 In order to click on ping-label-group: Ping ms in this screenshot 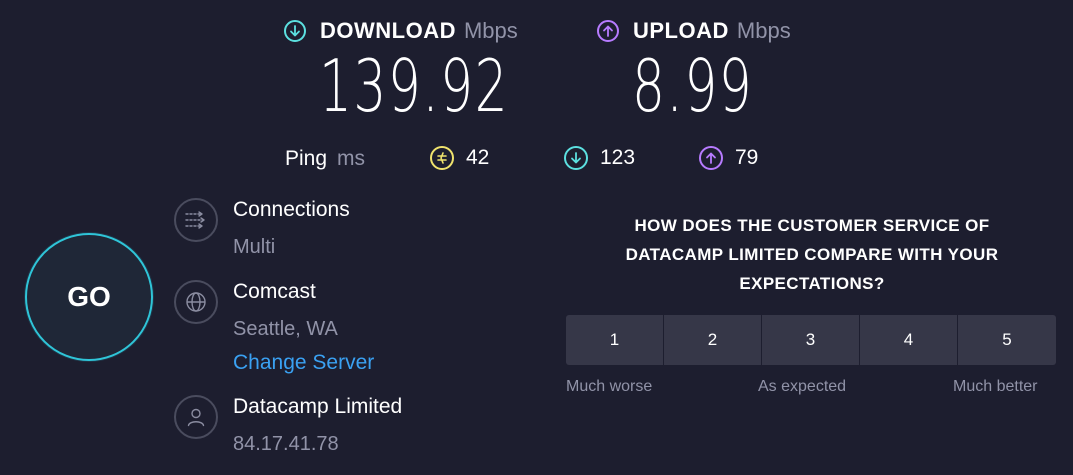, I will do `click(325, 159)`.